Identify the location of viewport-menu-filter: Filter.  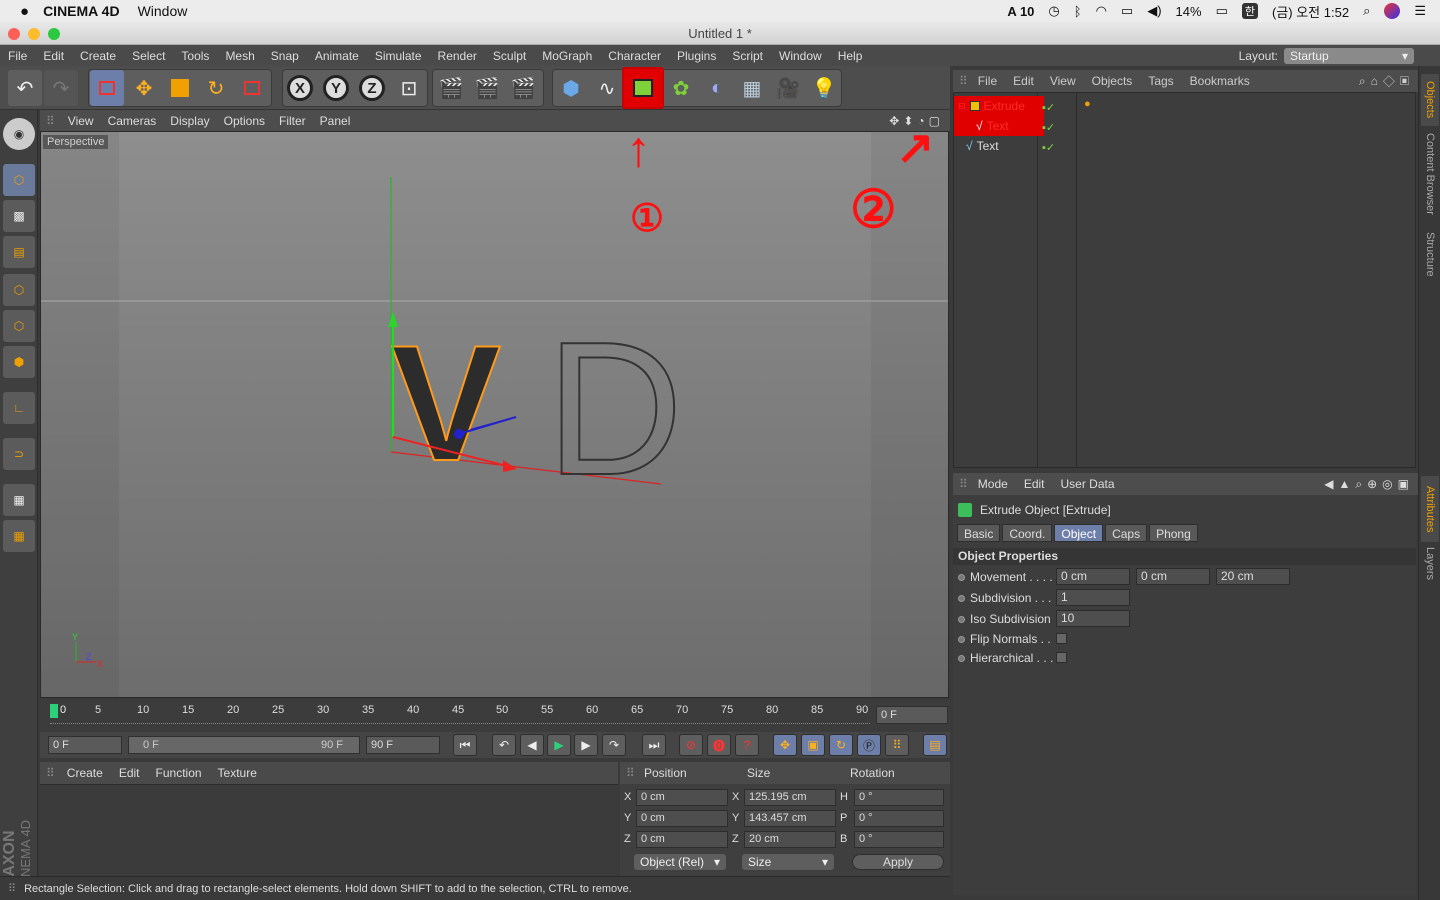
(292, 121).